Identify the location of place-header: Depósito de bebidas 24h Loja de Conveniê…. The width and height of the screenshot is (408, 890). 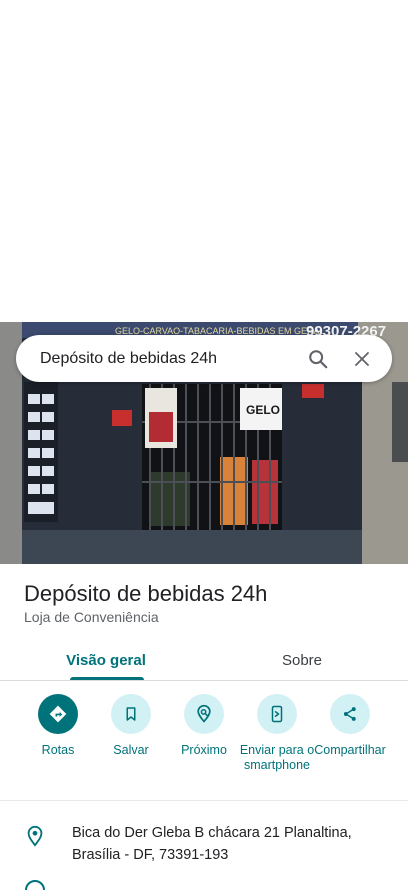
(209, 602).